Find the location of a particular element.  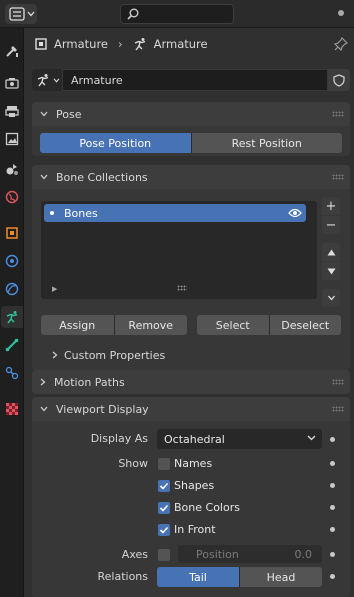

display-as-label: Display As is located at coordinates (119, 438).